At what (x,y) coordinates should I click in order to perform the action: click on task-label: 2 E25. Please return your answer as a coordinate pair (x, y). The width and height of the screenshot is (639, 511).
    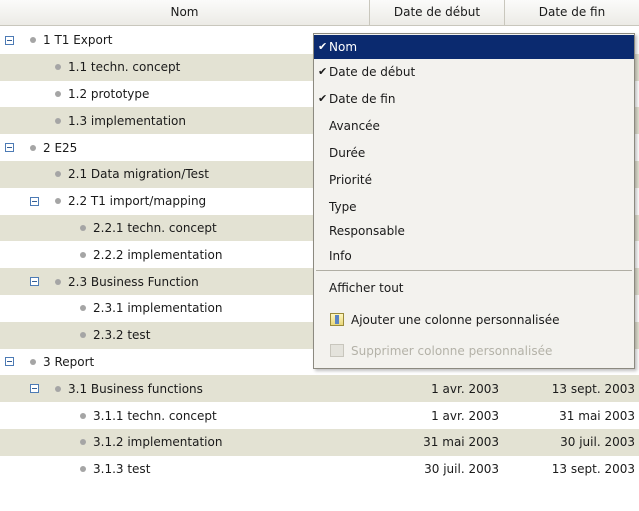
    Looking at the image, I should click on (60, 147).